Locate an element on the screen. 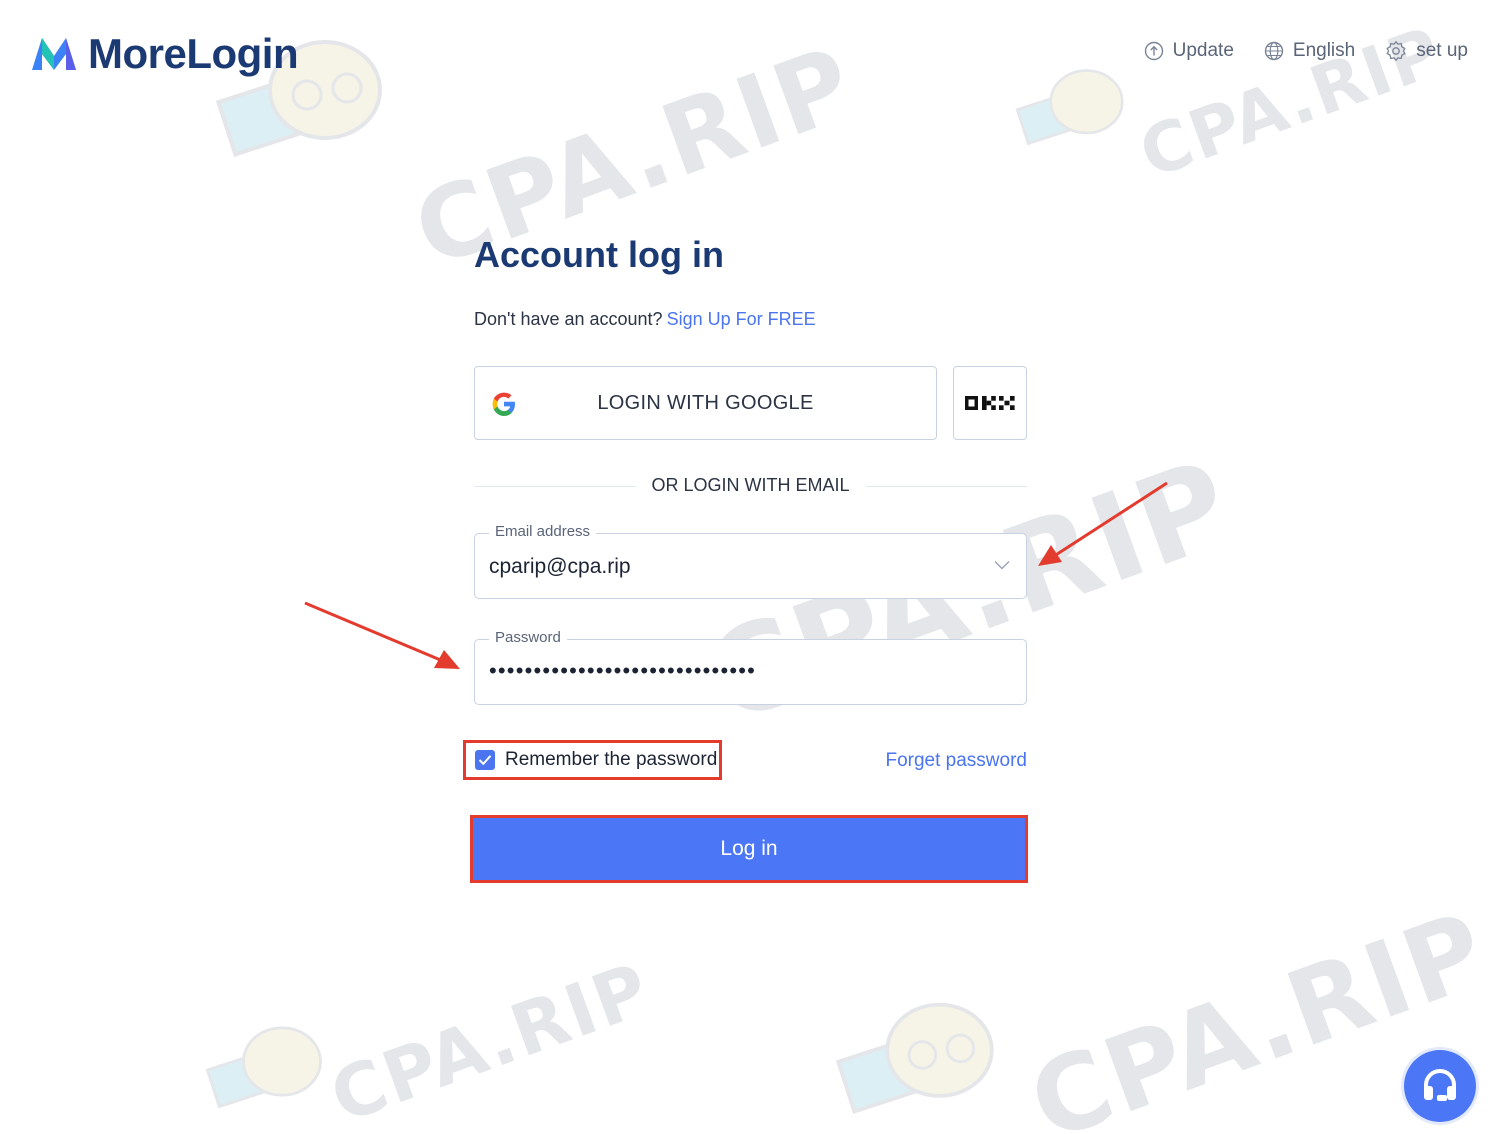 The width and height of the screenshot is (1500, 1134). email-input is located at coordinates (729, 567).